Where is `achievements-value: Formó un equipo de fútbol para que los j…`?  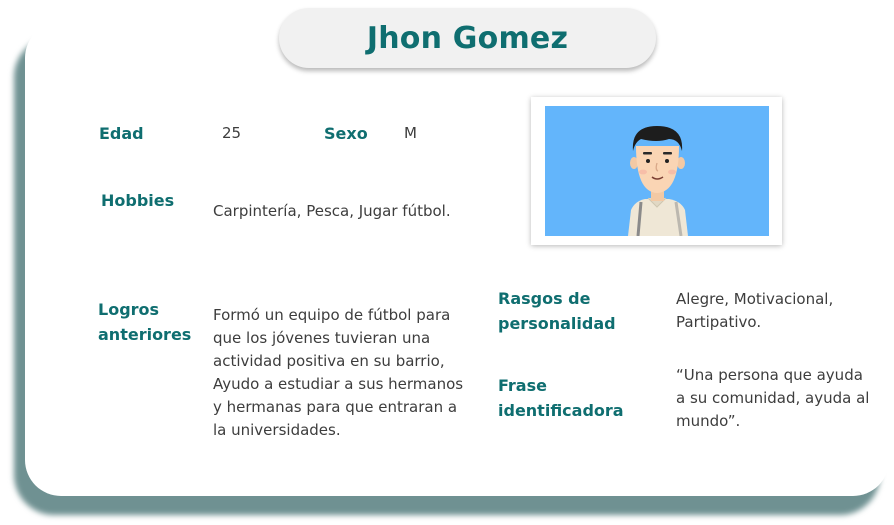 achievements-value: Formó un equipo de fútbol para que los j… is located at coordinates (338, 372).